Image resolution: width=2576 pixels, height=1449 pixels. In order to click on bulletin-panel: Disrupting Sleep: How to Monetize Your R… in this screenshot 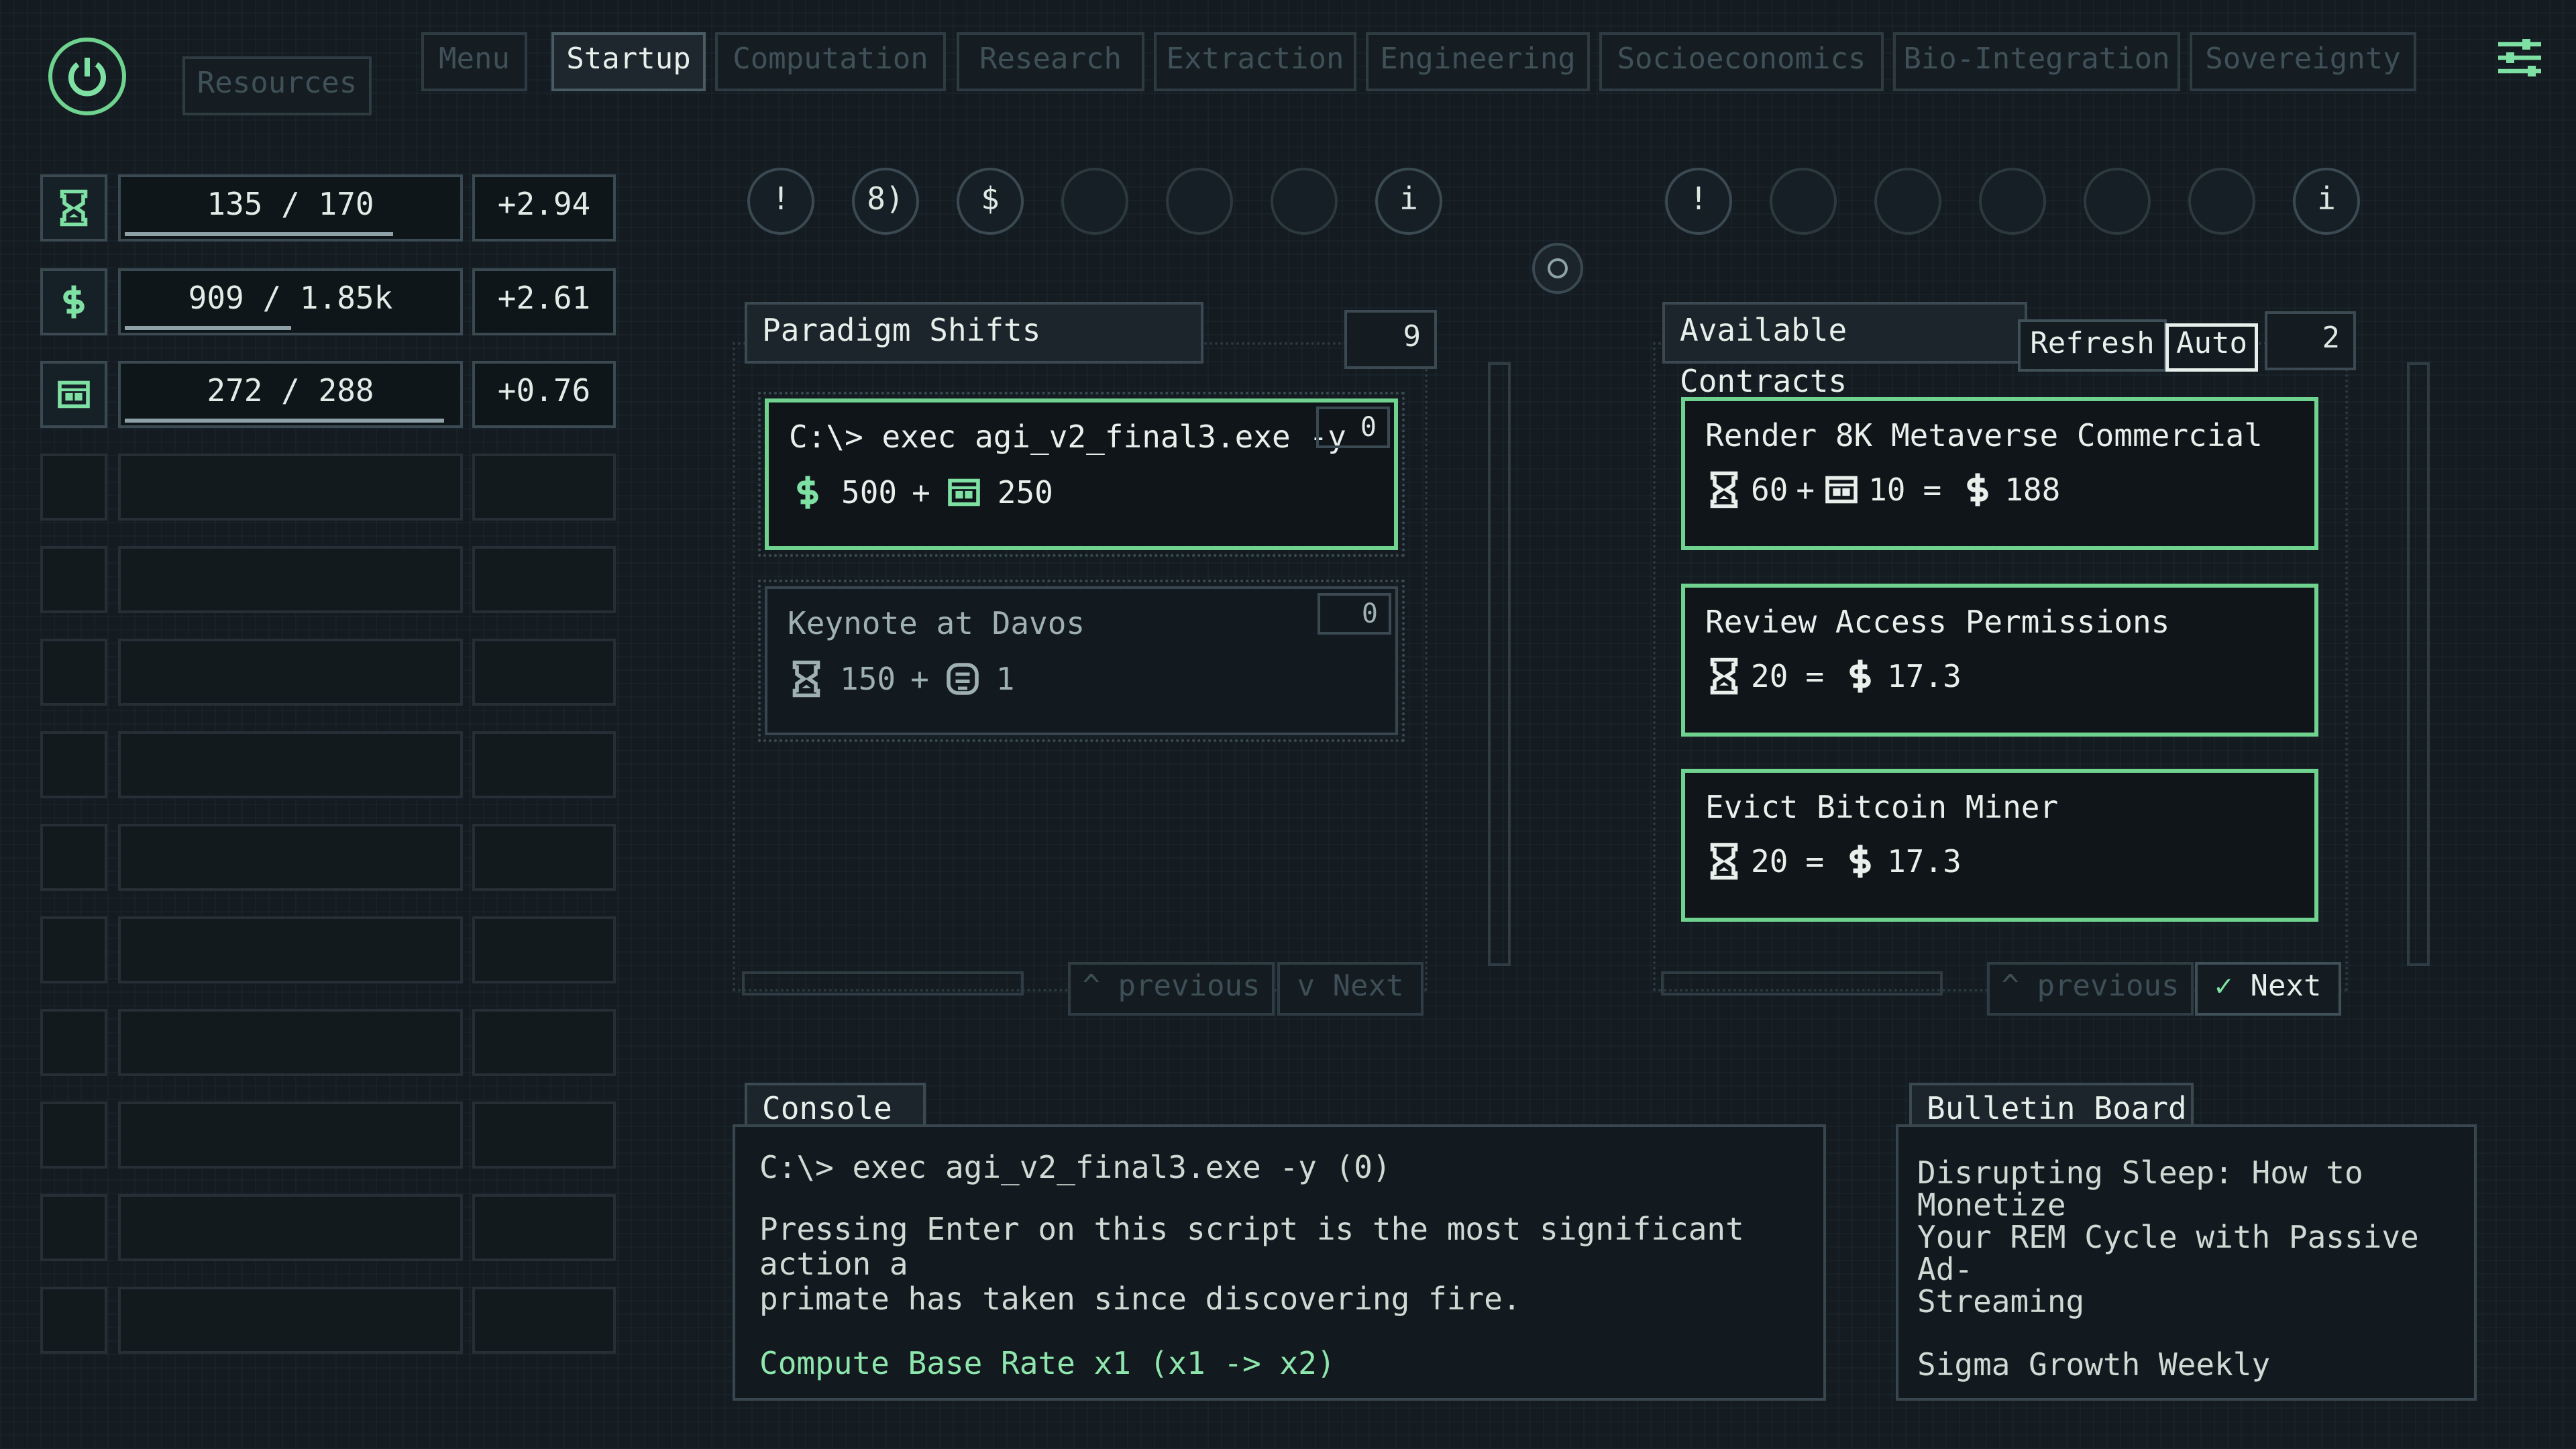, I will do `click(2186, 1262)`.